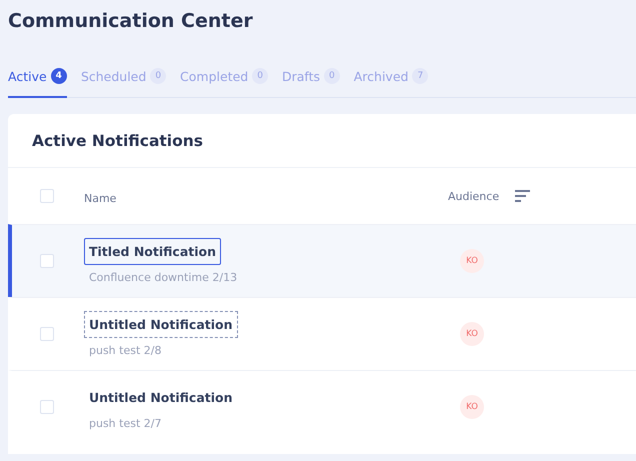 The height and width of the screenshot is (461, 636). I want to click on notification-subtitle: push test 2/8, so click(125, 350).